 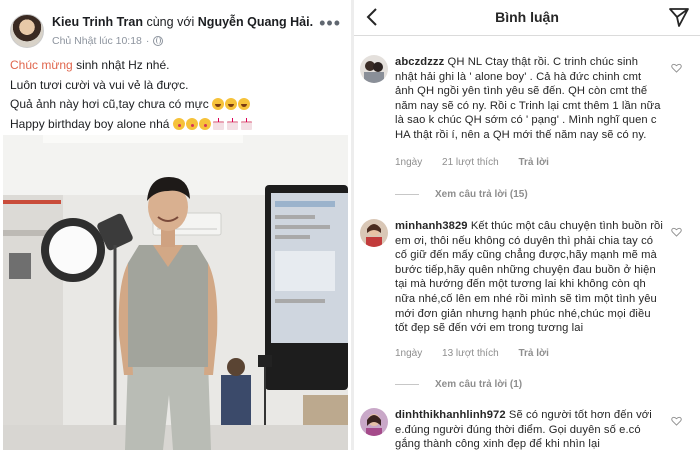 I want to click on post-line-1: Chúc mừng sinh nhật Hz nhé., so click(x=177, y=66).